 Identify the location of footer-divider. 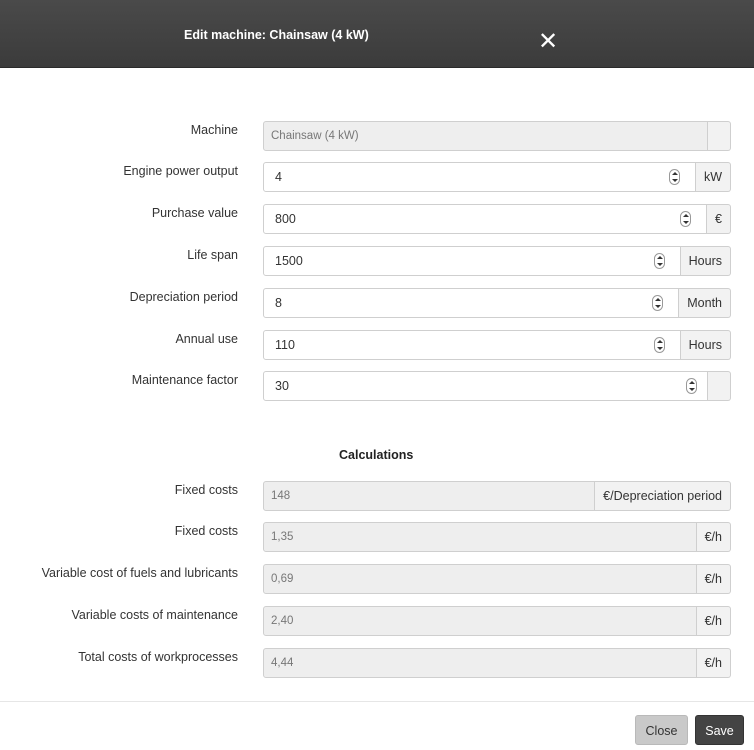
(377, 701).